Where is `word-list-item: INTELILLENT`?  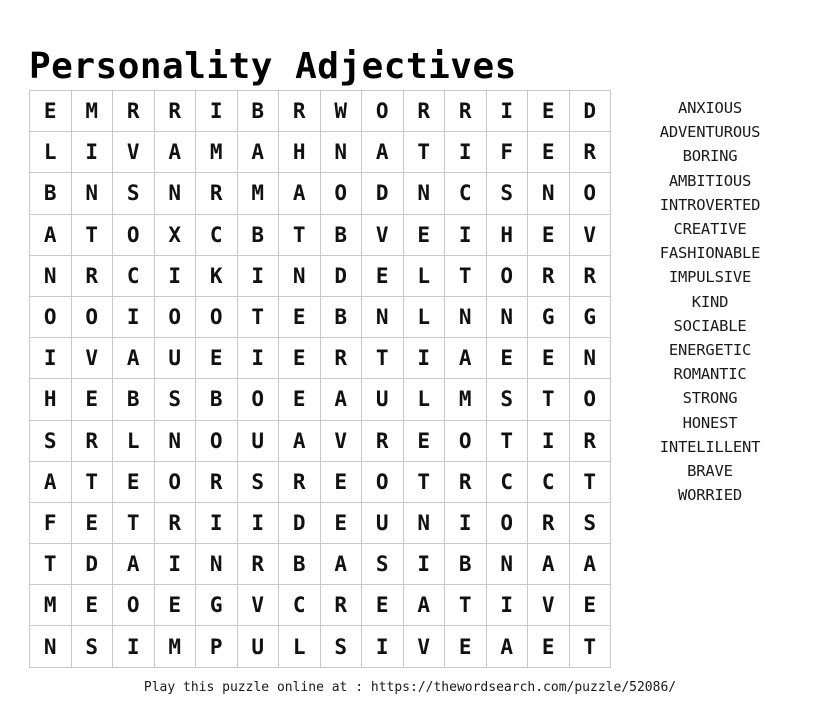
word-list-item: INTELILLENT is located at coordinates (710, 447).